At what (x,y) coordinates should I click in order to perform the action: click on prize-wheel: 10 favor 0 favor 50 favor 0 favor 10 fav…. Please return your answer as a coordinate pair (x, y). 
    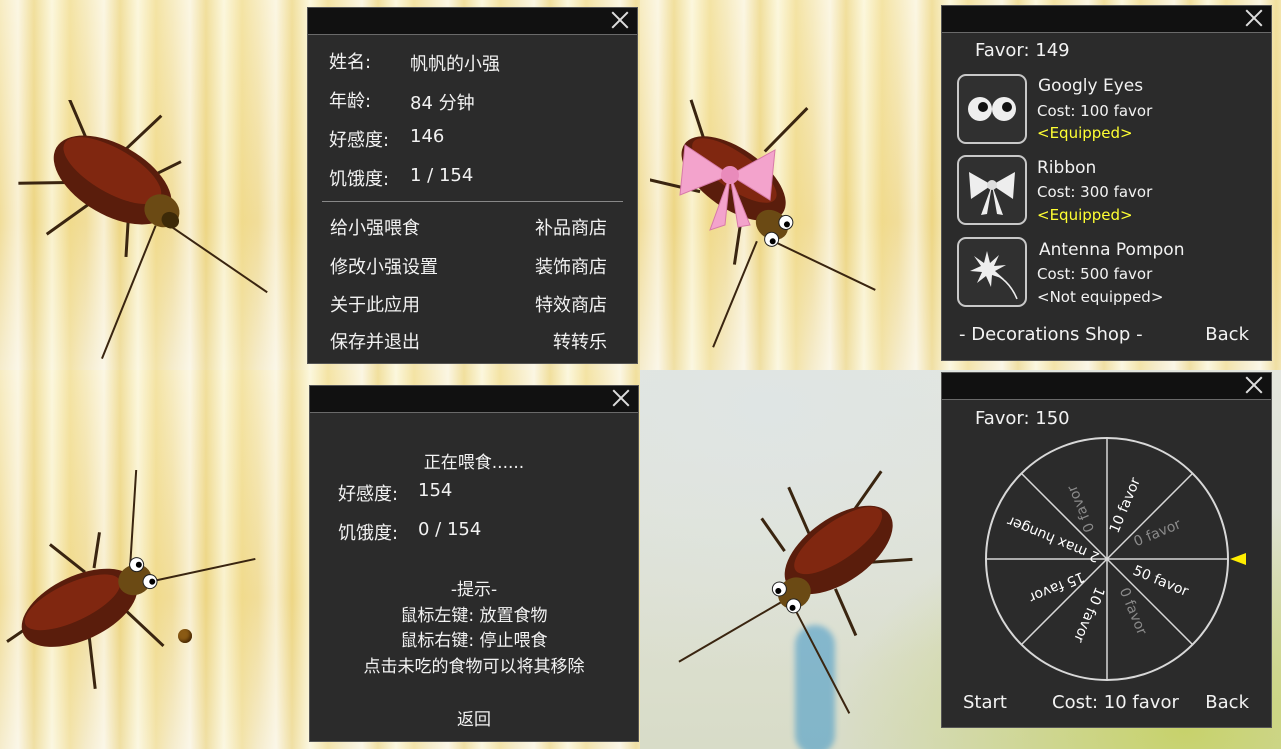
    Looking at the image, I should click on (1115, 559).